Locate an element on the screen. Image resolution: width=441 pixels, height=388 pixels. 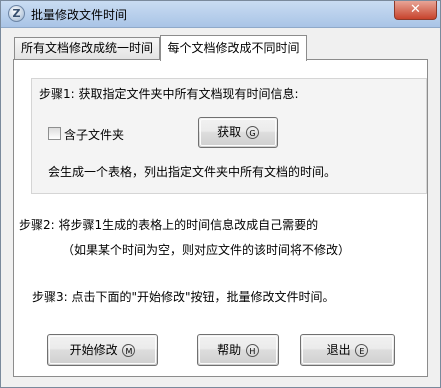
start-button-label: 开始修改 is located at coordinates (93, 350).